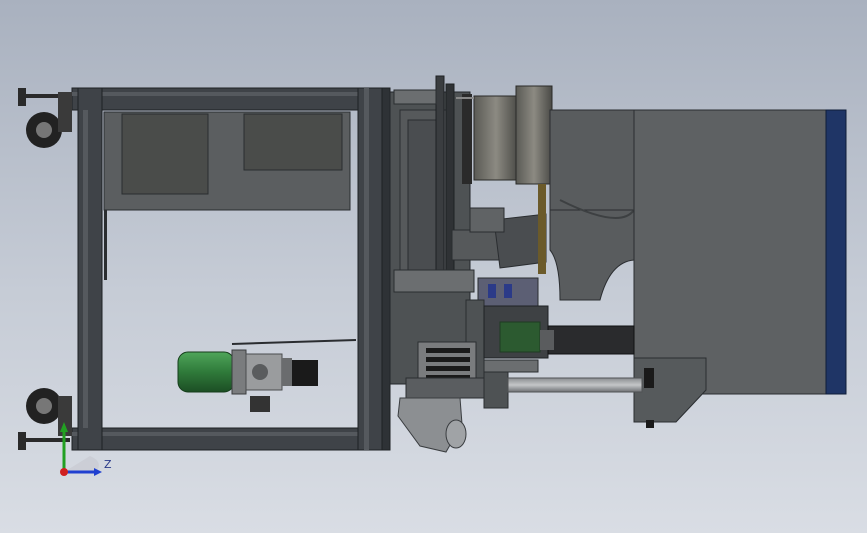 This screenshot has width=867, height=533. Describe the element at coordinates (432, 425) in the screenshot. I see `discharge-chute` at that location.